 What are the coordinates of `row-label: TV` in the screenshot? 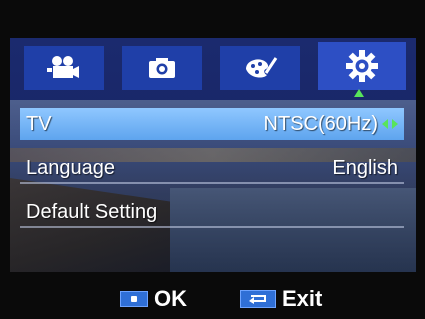 It's located at (39, 123).